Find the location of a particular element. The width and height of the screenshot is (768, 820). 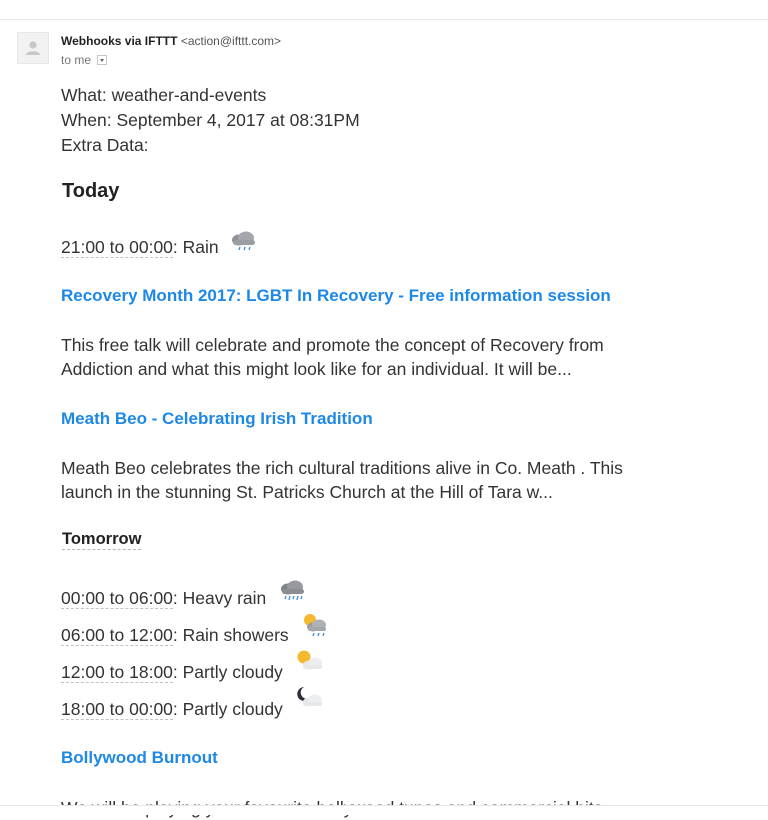

forecast-time: 12:00 to 18:00 is located at coordinates (117, 672).